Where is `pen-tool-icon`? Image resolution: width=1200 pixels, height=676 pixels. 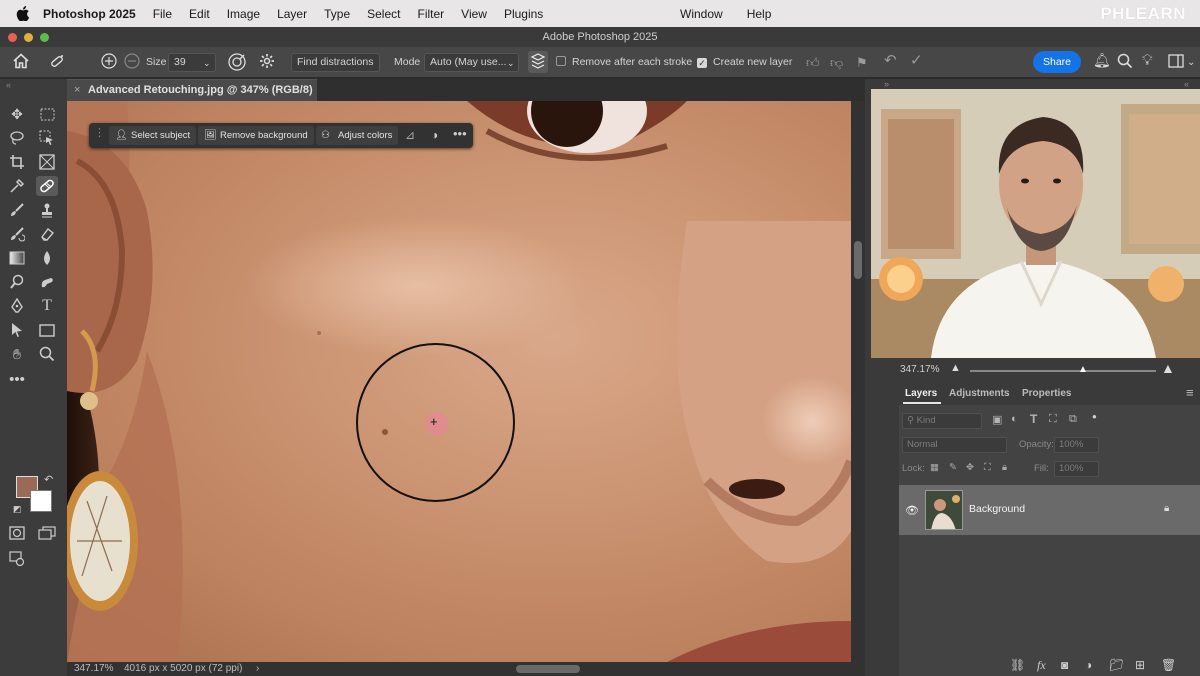
pen-tool-icon is located at coordinates (17, 306).